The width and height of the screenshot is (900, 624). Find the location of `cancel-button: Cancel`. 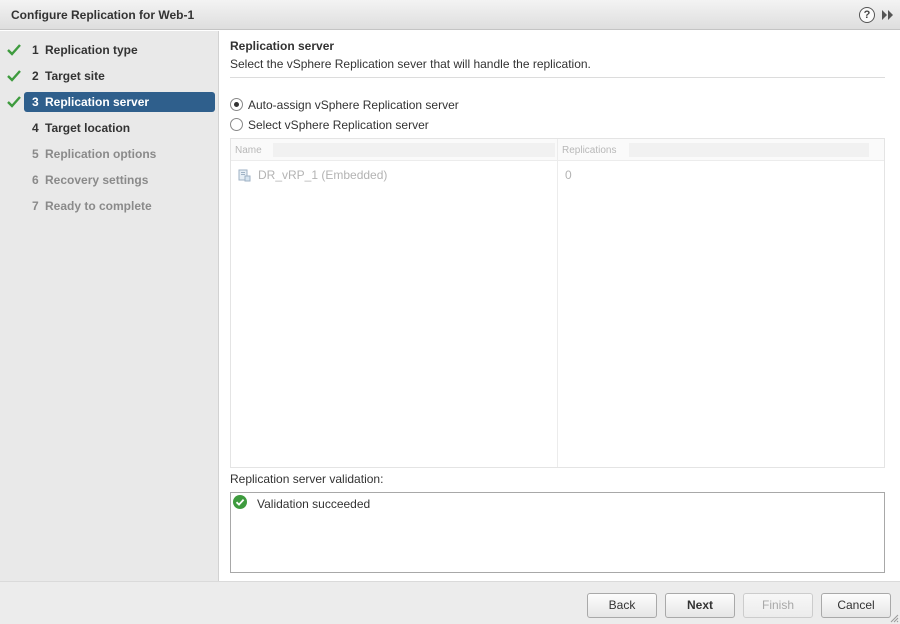

cancel-button: Cancel is located at coordinates (856, 605).